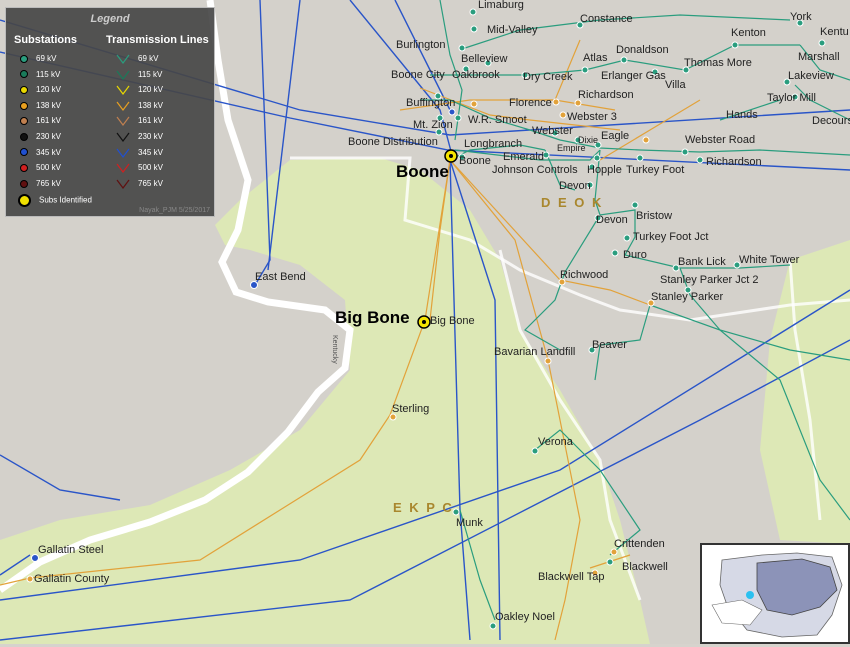 The height and width of the screenshot is (647, 850). What do you see at coordinates (548, 77) in the screenshot?
I see `substation-label: Dry Creek` at bounding box center [548, 77].